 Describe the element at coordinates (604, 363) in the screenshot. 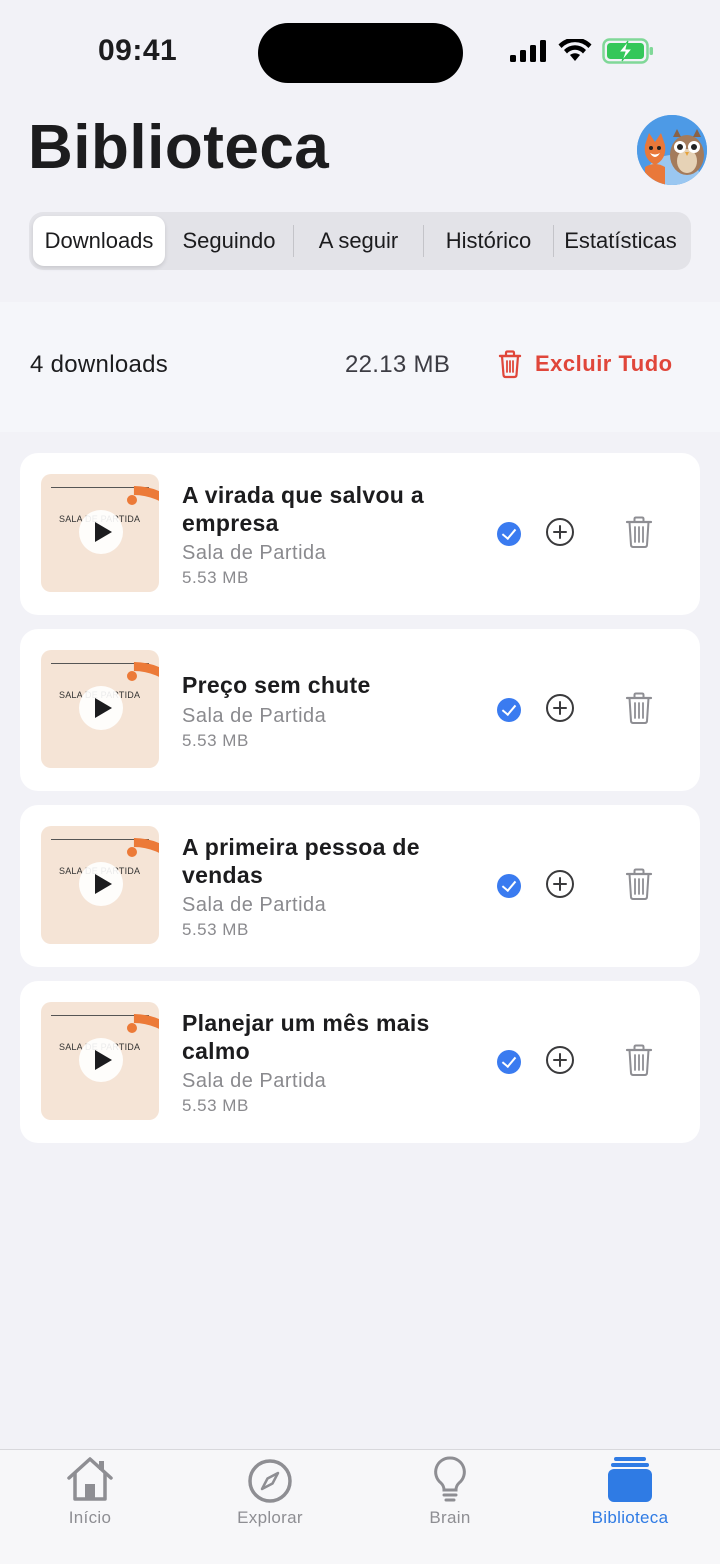

I see `delete-all-label: Excluir Tudo` at that location.